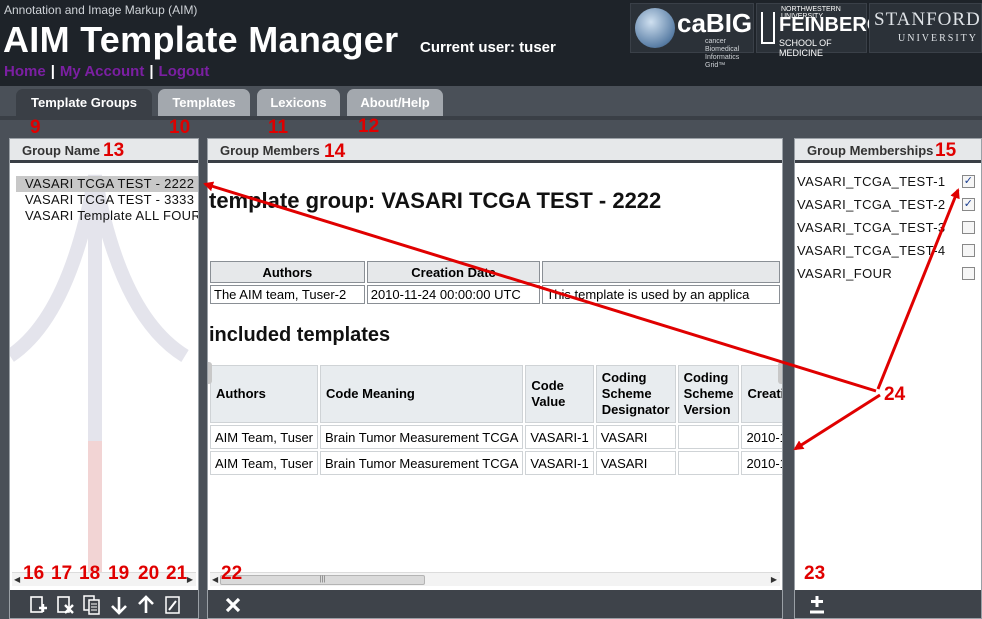 The height and width of the screenshot is (619, 982). Describe the element at coordinates (780, 373) in the screenshot. I see `collapse-right-handle` at that location.